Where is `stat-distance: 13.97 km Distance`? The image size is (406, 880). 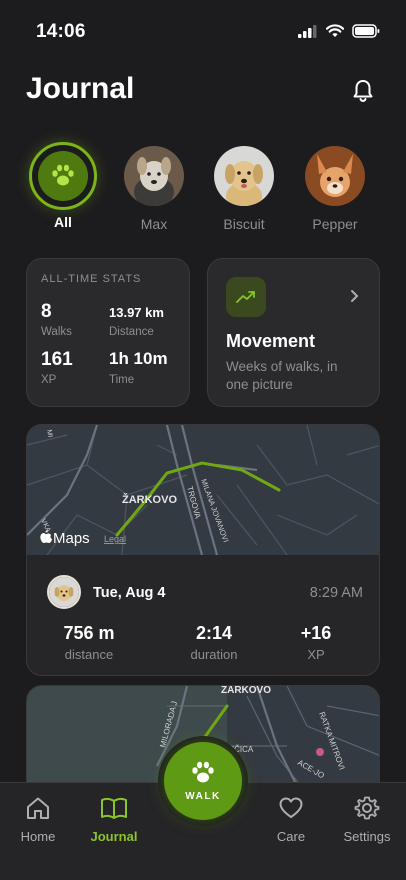
stat-distance: 13.97 km Distance is located at coordinates (136, 321).